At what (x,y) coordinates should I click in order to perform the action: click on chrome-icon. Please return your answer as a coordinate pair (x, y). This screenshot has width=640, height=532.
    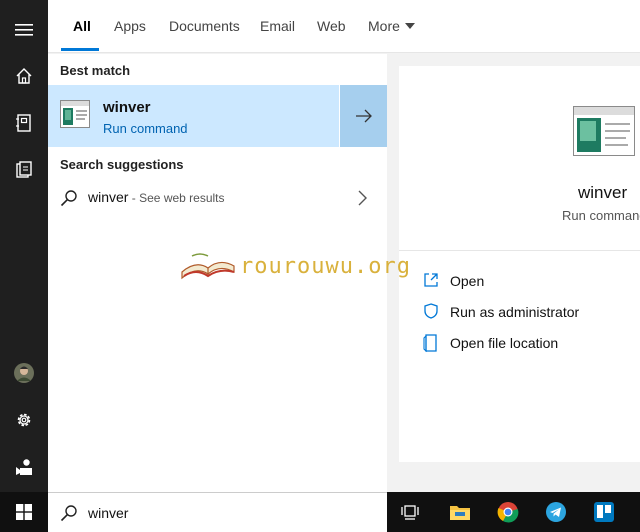
    Looking at the image, I should click on (508, 512).